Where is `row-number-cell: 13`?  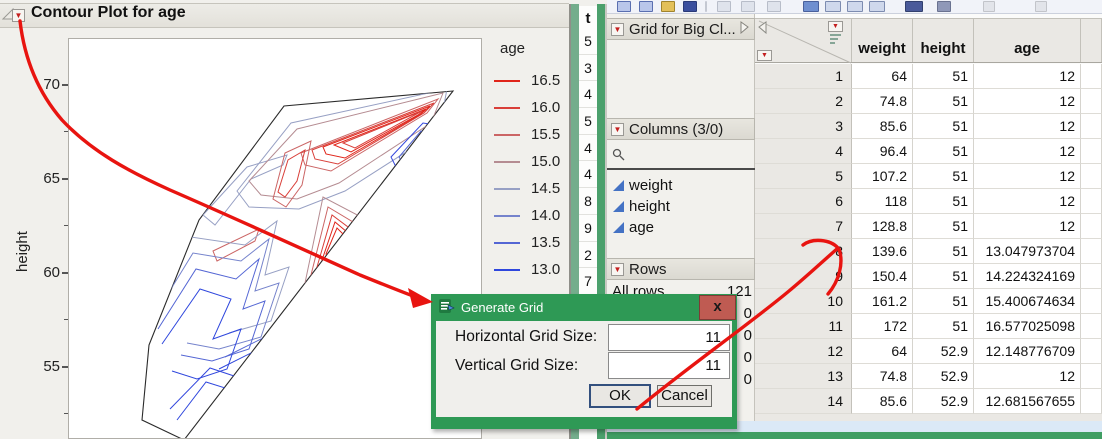 row-number-cell: 13 is located at coordinates (803, 376).